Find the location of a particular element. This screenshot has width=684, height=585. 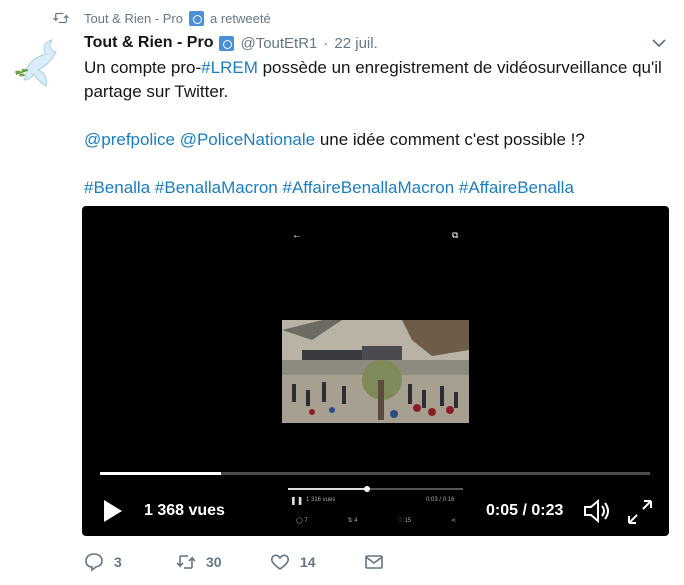

hashtag-link: #LREM is located at coordinates (229, 67).